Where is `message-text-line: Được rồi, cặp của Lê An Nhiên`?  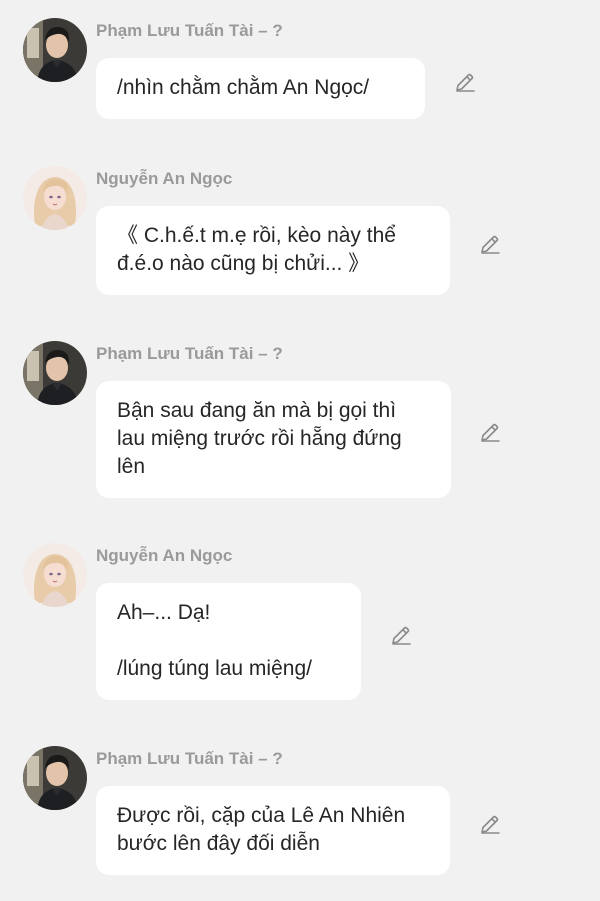 message-text-line: Được rồi, cặp của Lê An Nhiên is located at coordinates (261, 815).